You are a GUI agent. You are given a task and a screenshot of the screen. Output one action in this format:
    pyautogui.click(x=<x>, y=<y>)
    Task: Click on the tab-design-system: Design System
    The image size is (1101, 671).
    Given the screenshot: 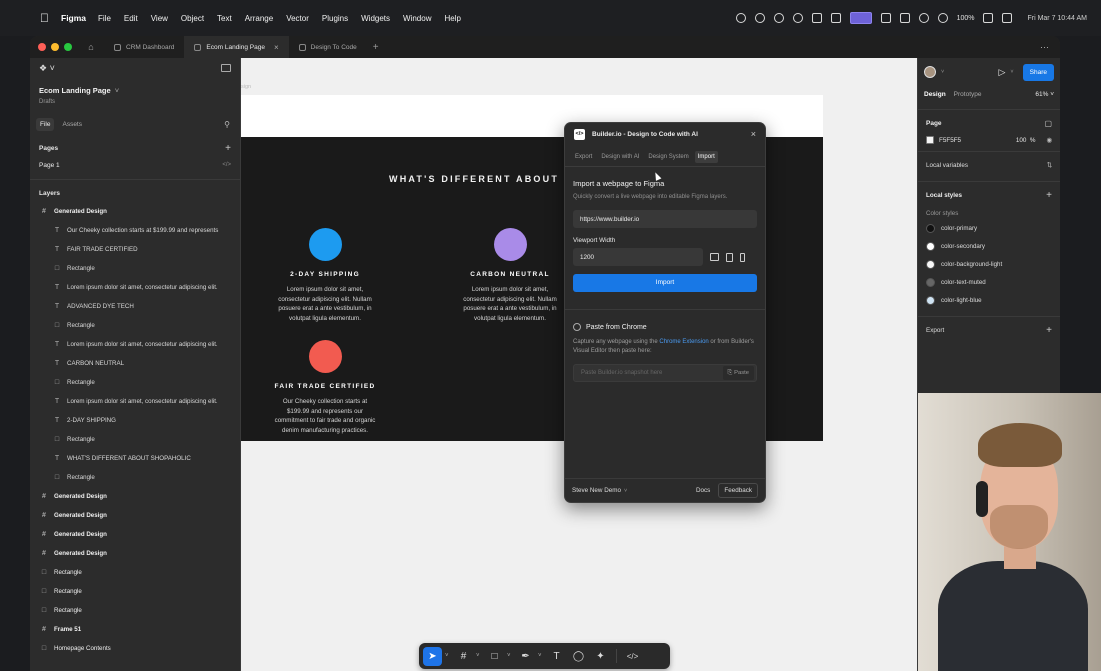 What is the action you would take?
    pyautogui.click(x=668, y=157)
    